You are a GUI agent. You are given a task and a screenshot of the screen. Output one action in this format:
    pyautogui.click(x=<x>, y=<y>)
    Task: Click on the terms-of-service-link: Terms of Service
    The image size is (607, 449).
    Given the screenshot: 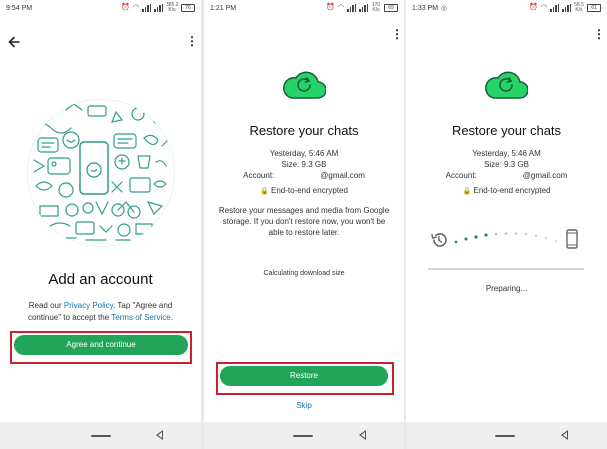 What is the action you would take?
    pyautogui.click(x=141, y=317)
    